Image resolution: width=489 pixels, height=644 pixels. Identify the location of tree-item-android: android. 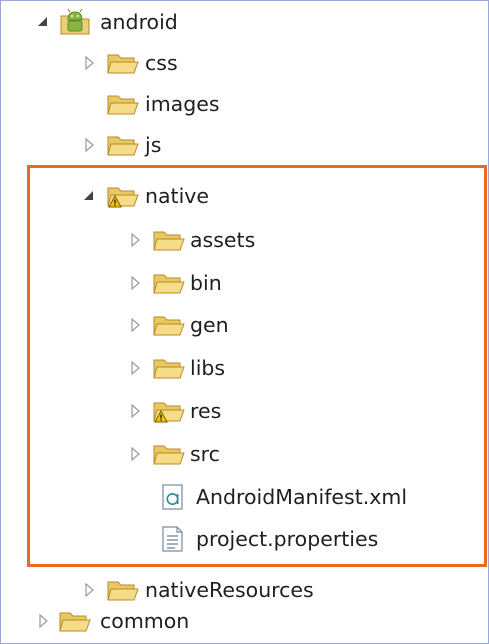
(244, 22).